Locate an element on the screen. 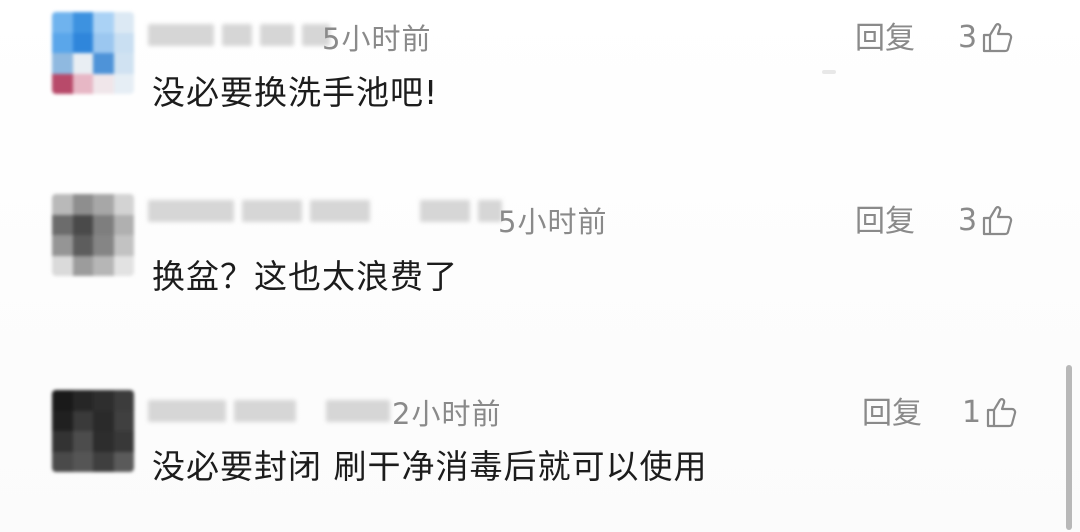 Image resolution: width=1080 pixels, height=532 pixels. comment-text: 换盆？这也太浪费了 is located at coordinates (305, 276).